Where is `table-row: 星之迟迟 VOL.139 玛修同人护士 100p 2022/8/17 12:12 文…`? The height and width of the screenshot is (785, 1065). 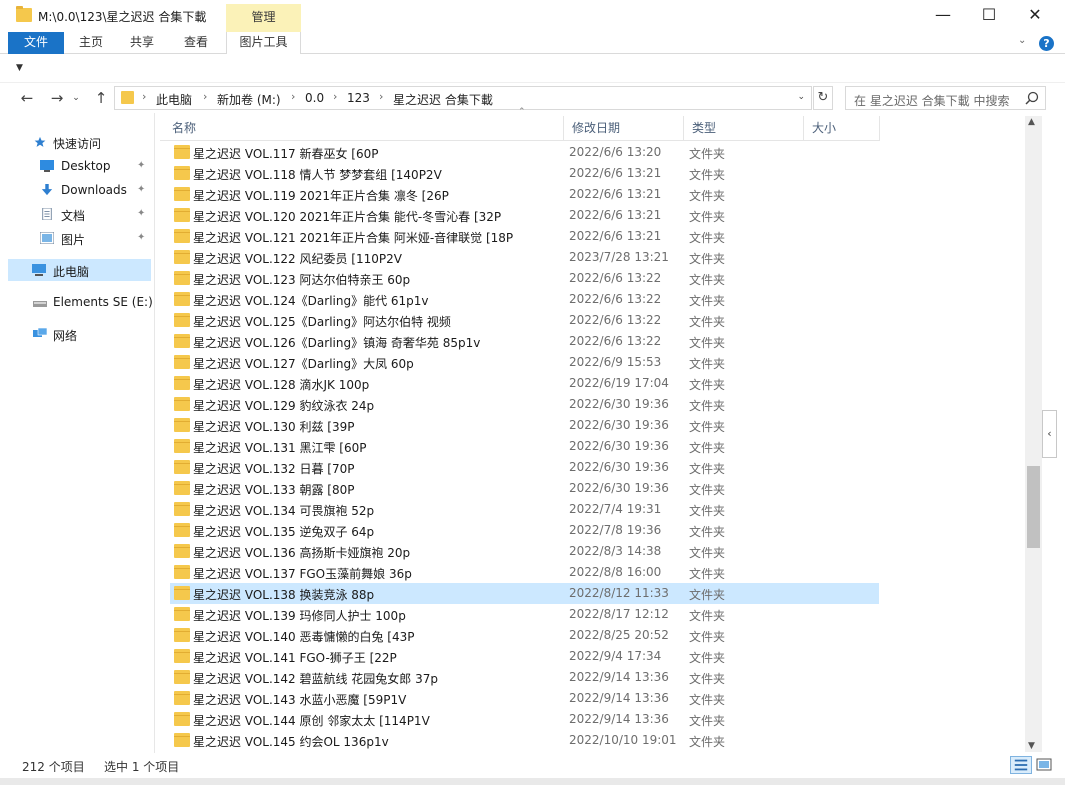 table-row: 星之迟迟 VOL.139 玛修同人护士 100p 2022/8/17 12:12 文… is located at coordinates (524, 614).